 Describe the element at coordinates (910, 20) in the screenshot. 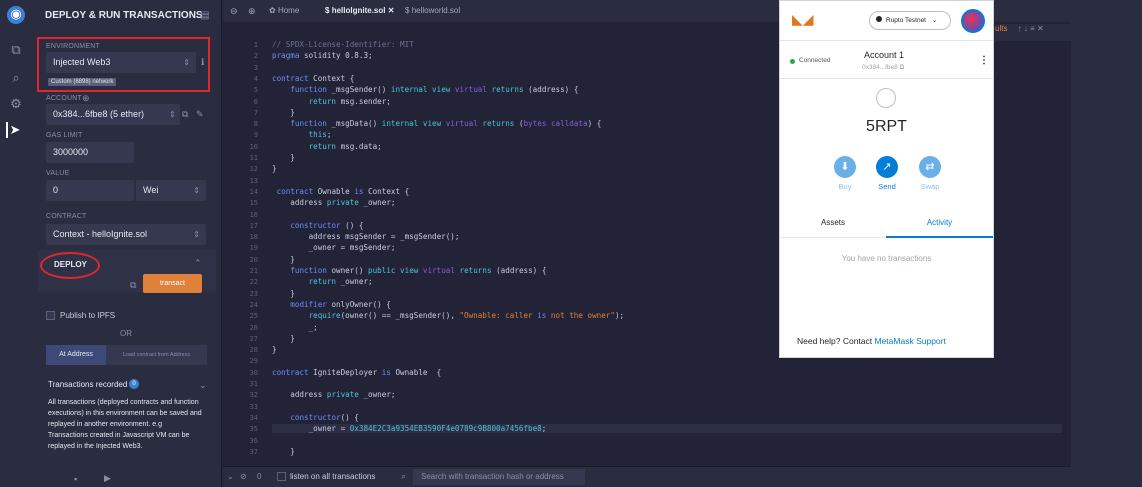

I see `network-selector: Rupto Testnet ⌄` at that location.